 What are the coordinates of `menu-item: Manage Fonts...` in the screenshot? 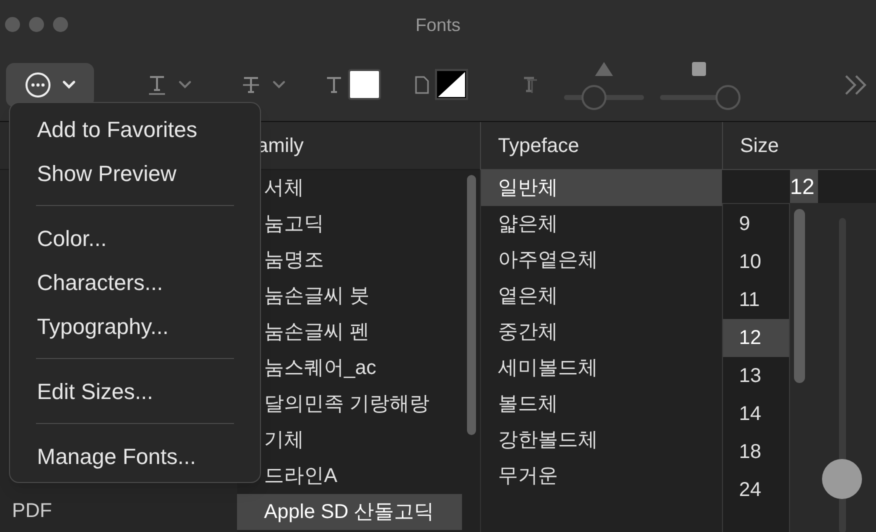 It's located at (103, 456).